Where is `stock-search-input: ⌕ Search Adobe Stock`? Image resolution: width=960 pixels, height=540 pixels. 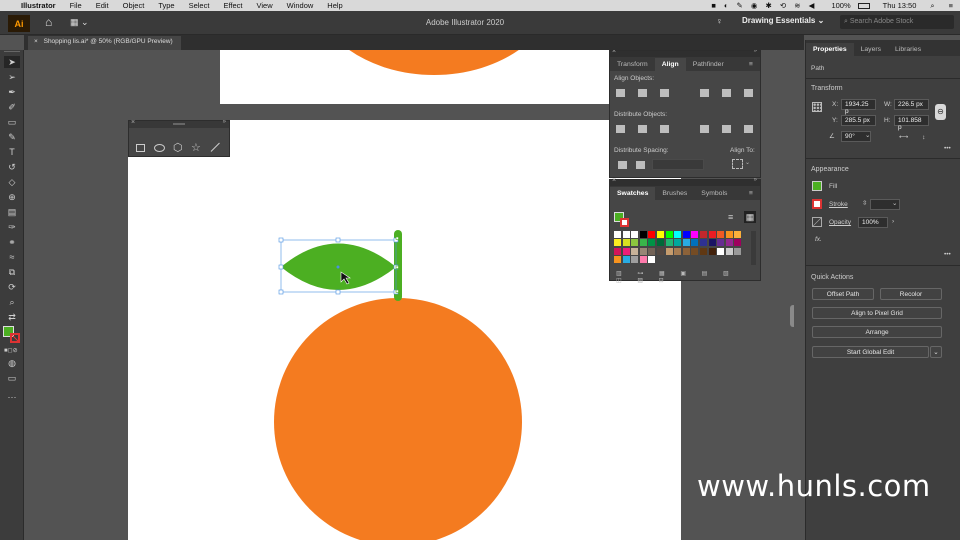 stock-search-input: ⌕ Search Adobe Stock is located at coordinates (897, 22).